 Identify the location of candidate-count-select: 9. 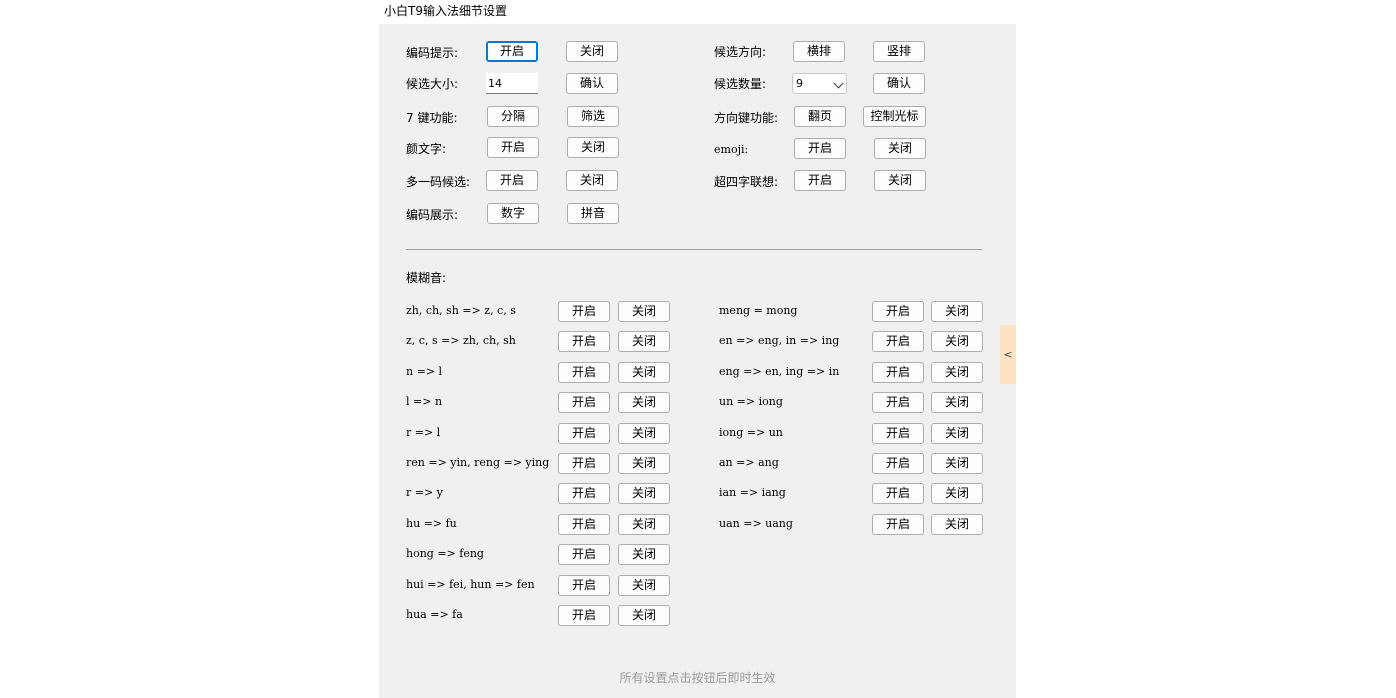
(819, 83).